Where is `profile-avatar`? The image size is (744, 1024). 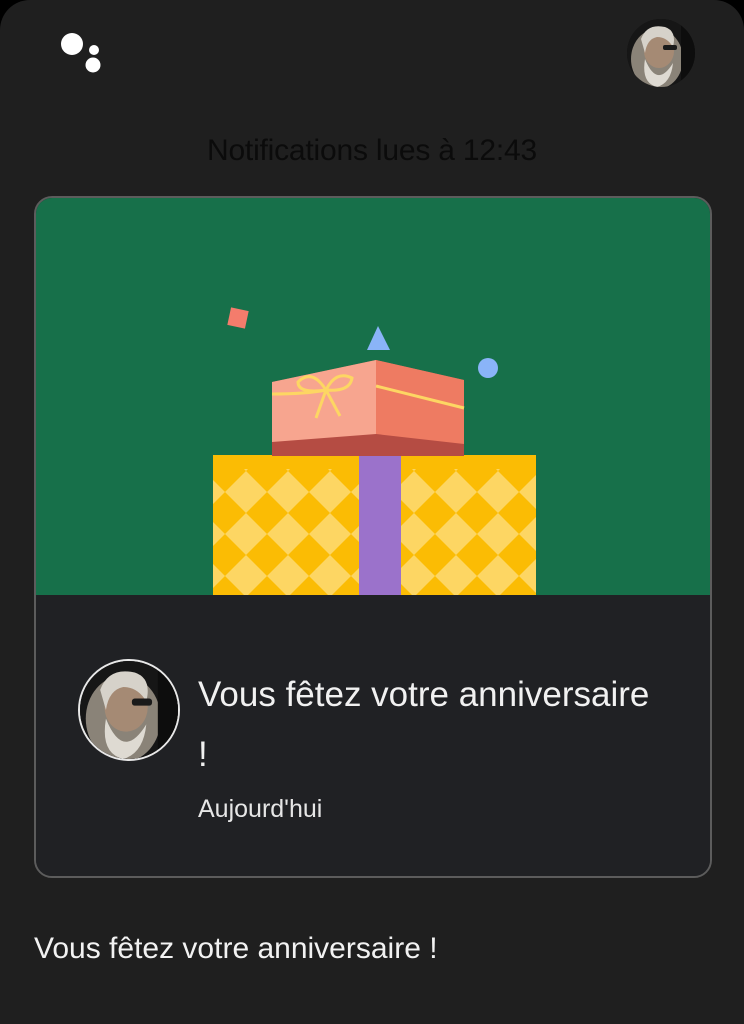
profile-avatar is located at coordinates (661, 53).